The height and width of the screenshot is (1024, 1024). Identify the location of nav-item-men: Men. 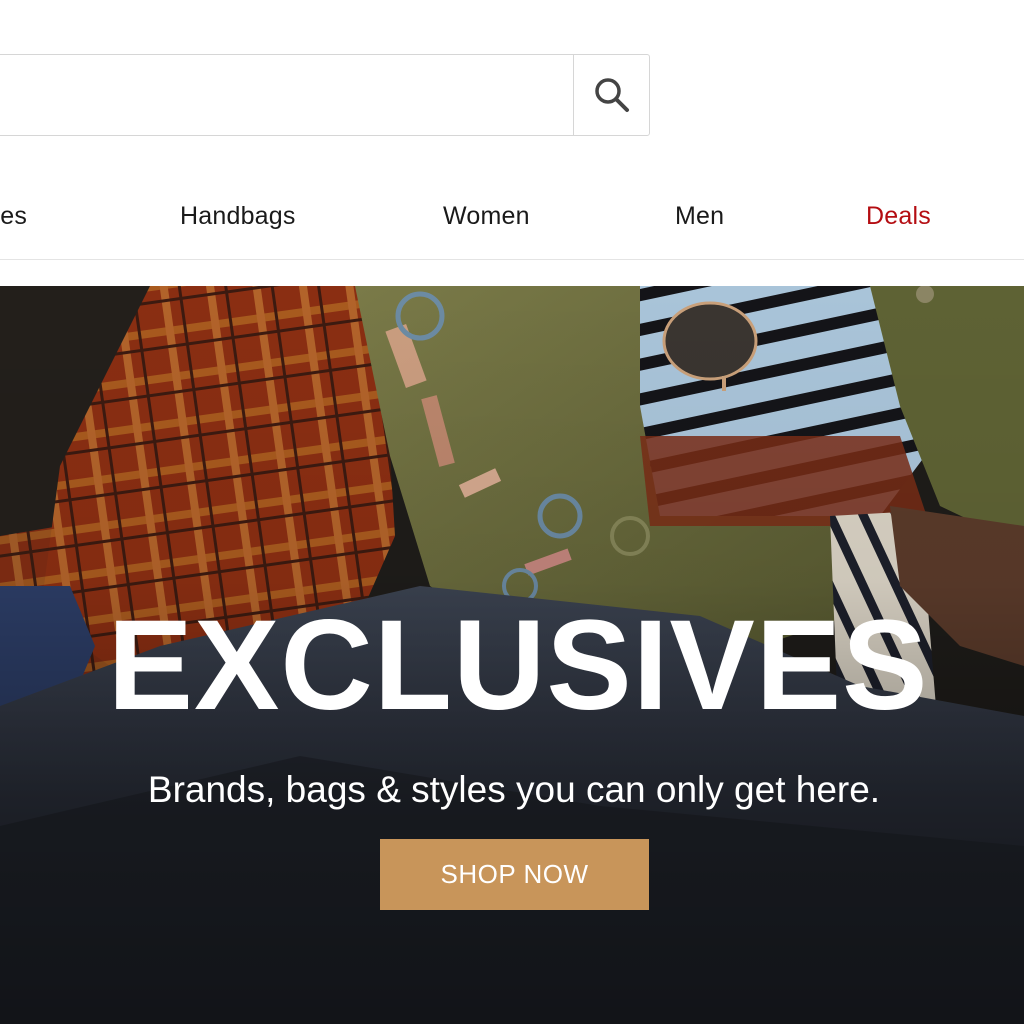
(699, 216).